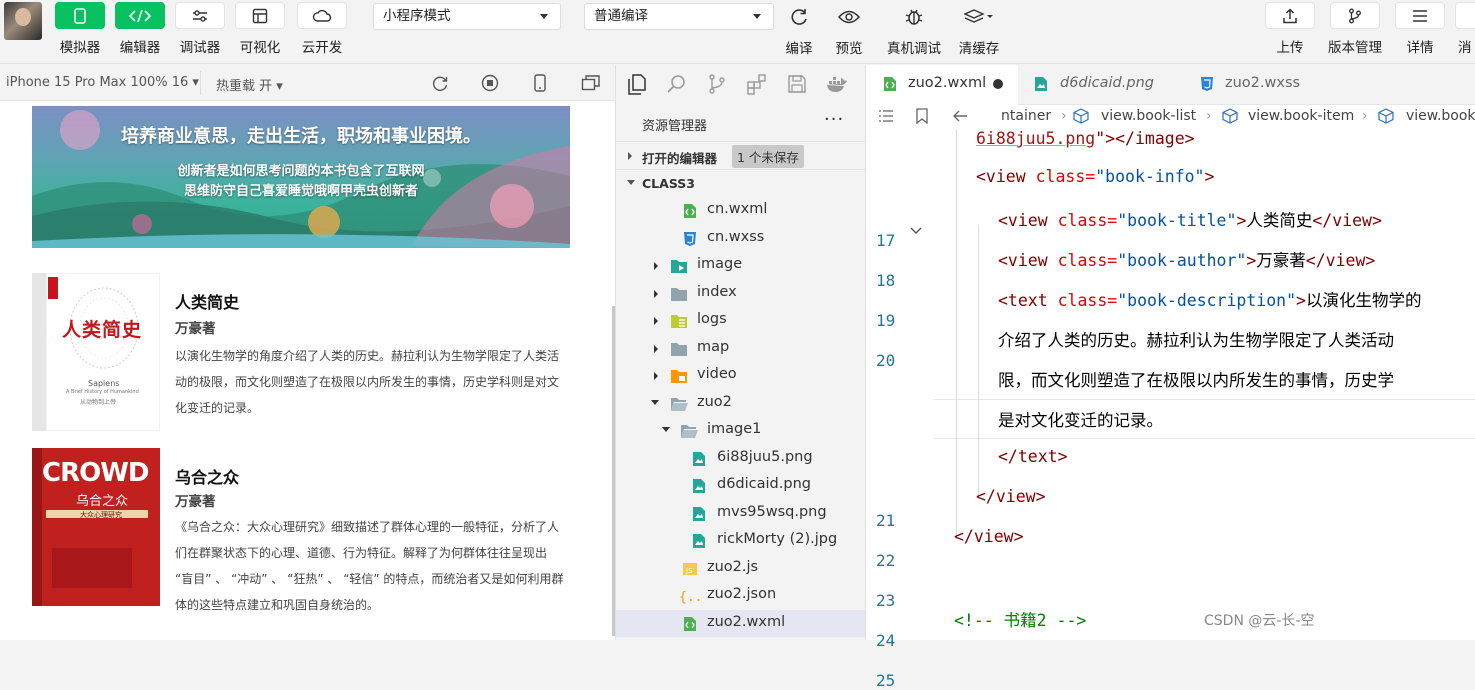 Image resolution: width=1475 pixels, height=690 pixels. I want to click on details-button: 详情, so click(1420, 31).